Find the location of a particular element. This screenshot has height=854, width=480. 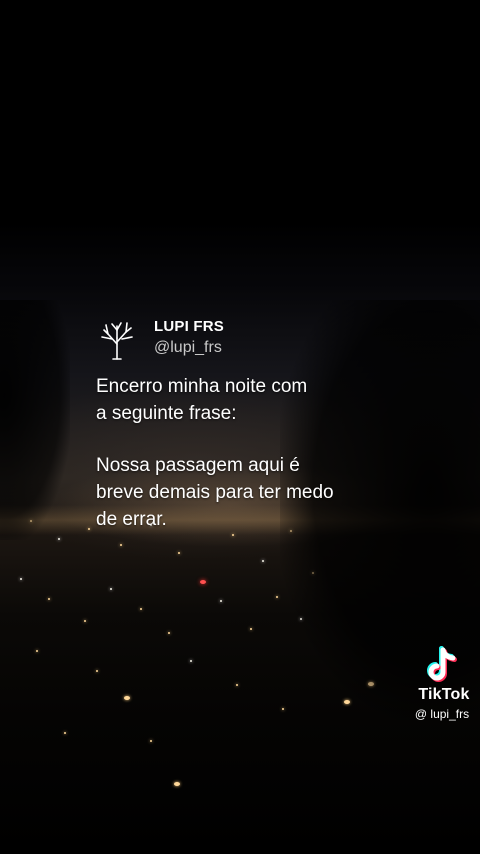

tiktok-logo-icon is located at coordinates (444, 665).